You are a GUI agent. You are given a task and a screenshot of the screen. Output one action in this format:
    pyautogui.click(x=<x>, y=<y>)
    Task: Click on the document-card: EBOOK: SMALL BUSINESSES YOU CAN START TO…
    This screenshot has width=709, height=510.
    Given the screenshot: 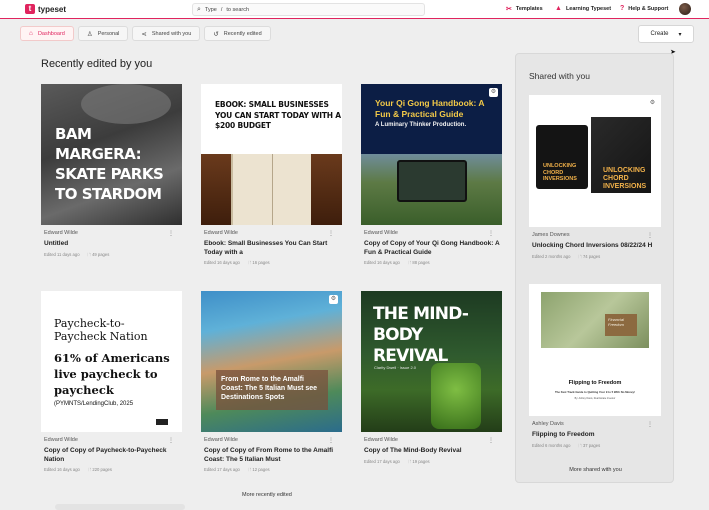 What is the action you would take?
    pyautogui.click(x=271, y=175)
    